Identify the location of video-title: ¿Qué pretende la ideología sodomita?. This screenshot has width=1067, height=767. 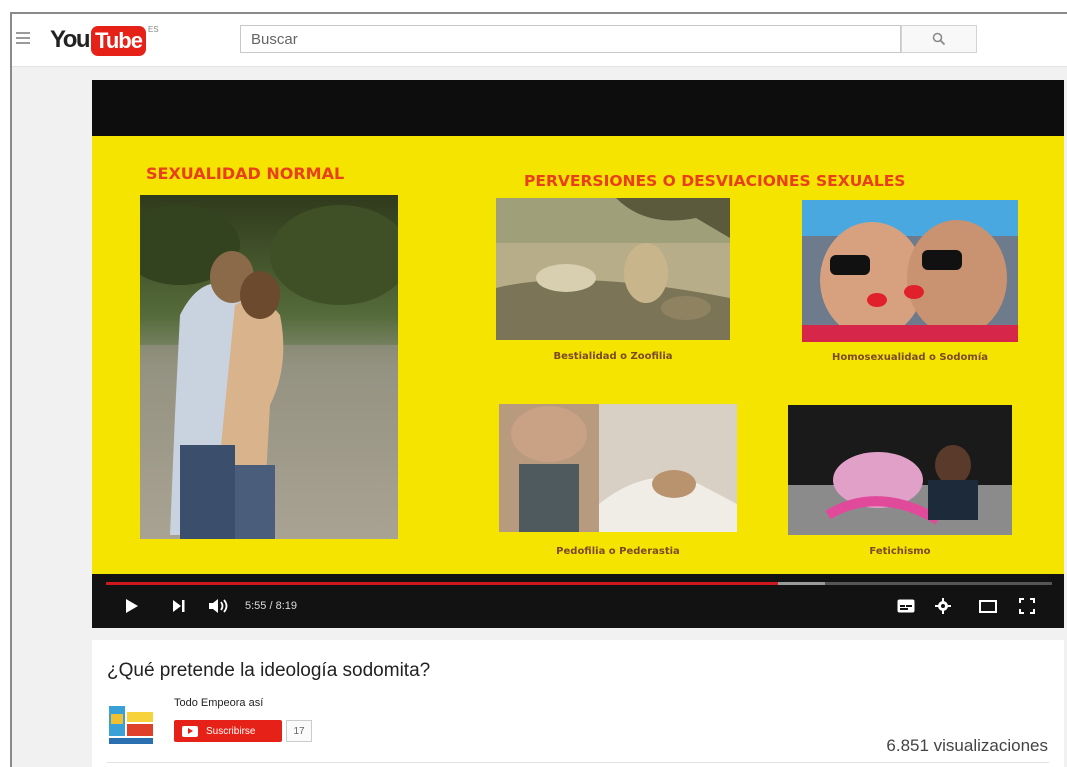
(269, 670).